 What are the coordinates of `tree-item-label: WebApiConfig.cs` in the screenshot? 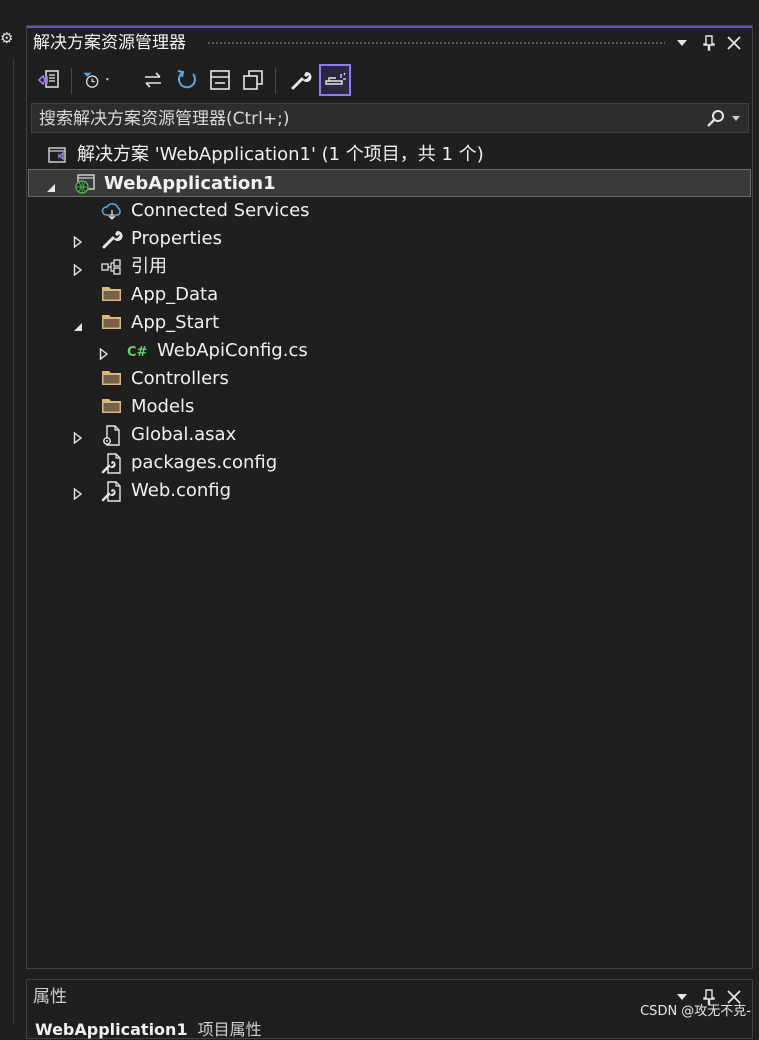 It's located at (232, 350).